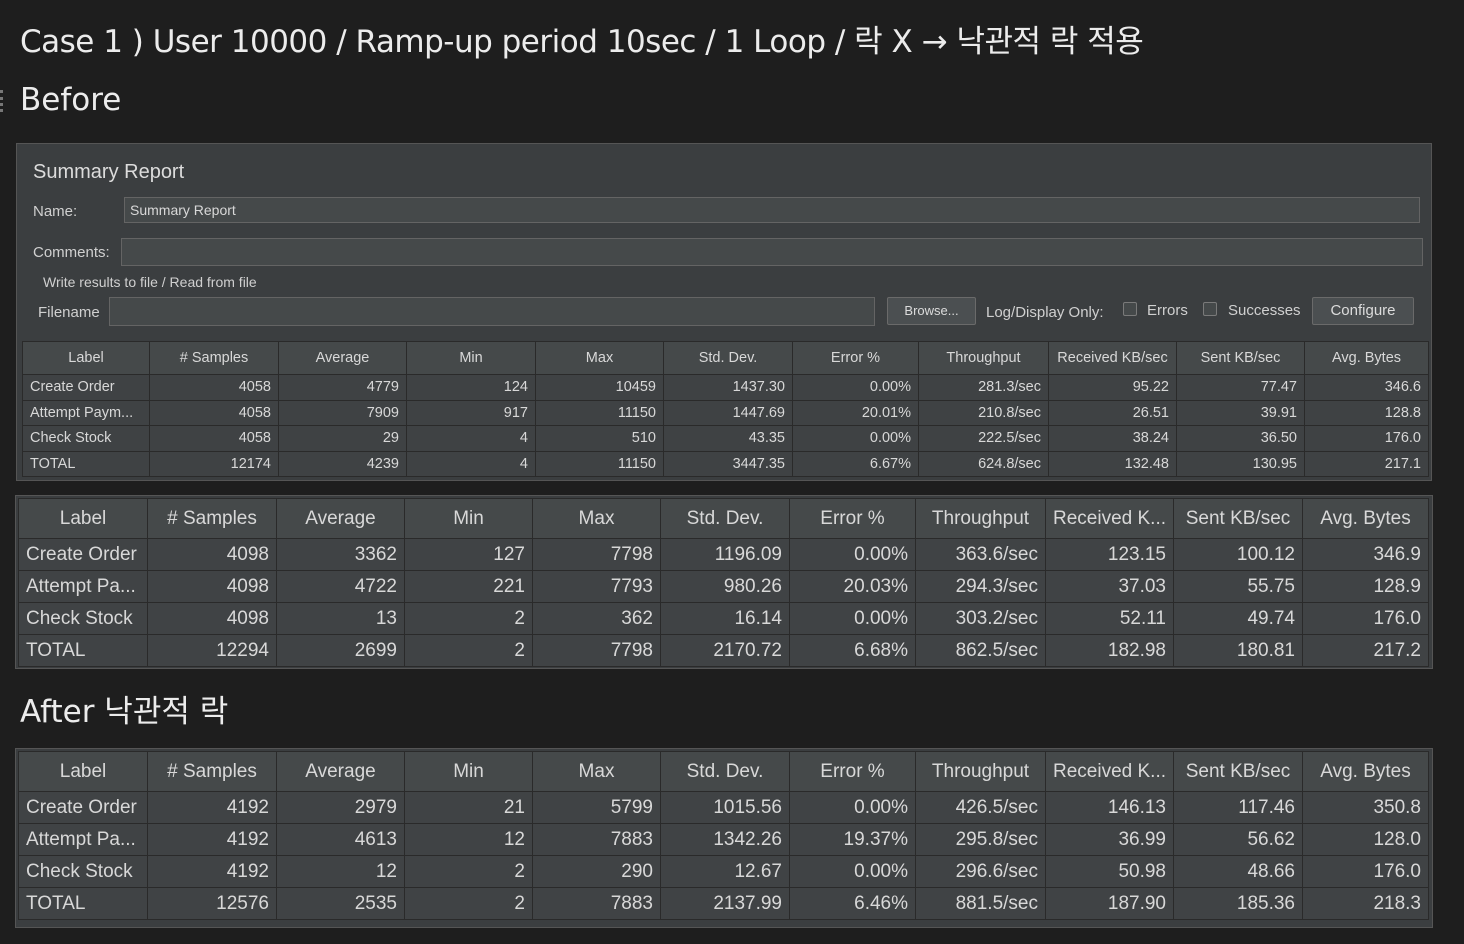  I want to click on comments-field, so click(772, 252).